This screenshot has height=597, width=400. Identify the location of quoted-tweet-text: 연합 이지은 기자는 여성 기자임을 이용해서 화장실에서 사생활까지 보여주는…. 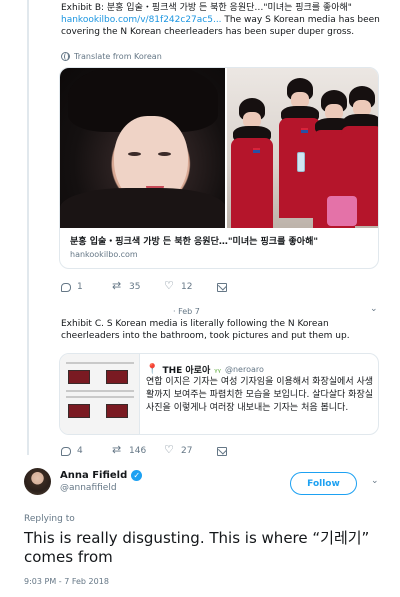
(260, 395).